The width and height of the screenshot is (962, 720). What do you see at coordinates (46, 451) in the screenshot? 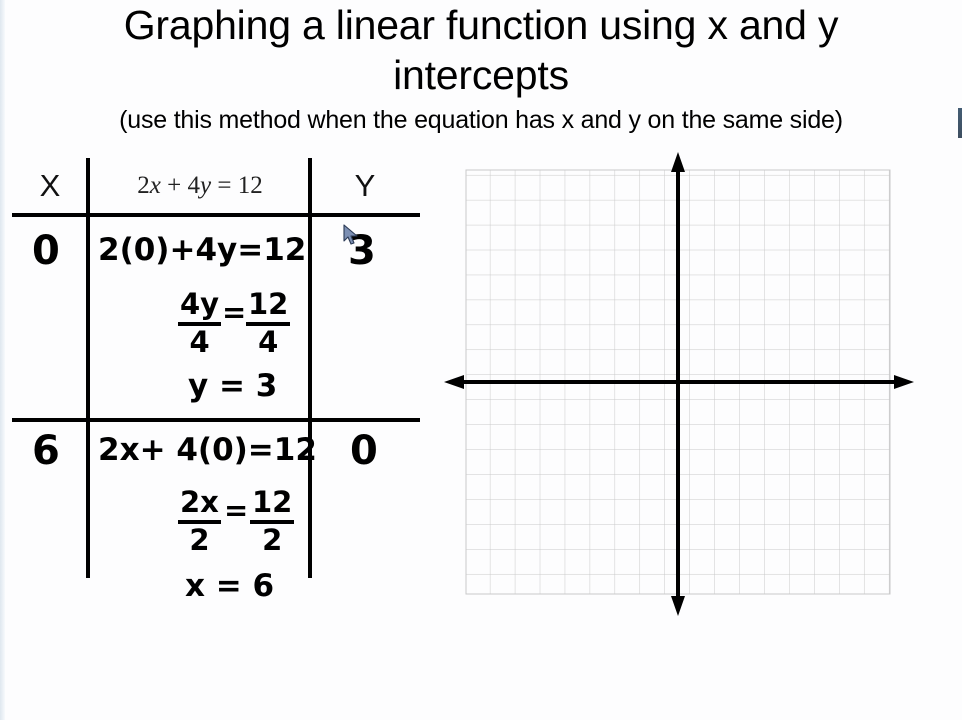
I see `row-2-x-value: 6` at bounding box center [46, 451].